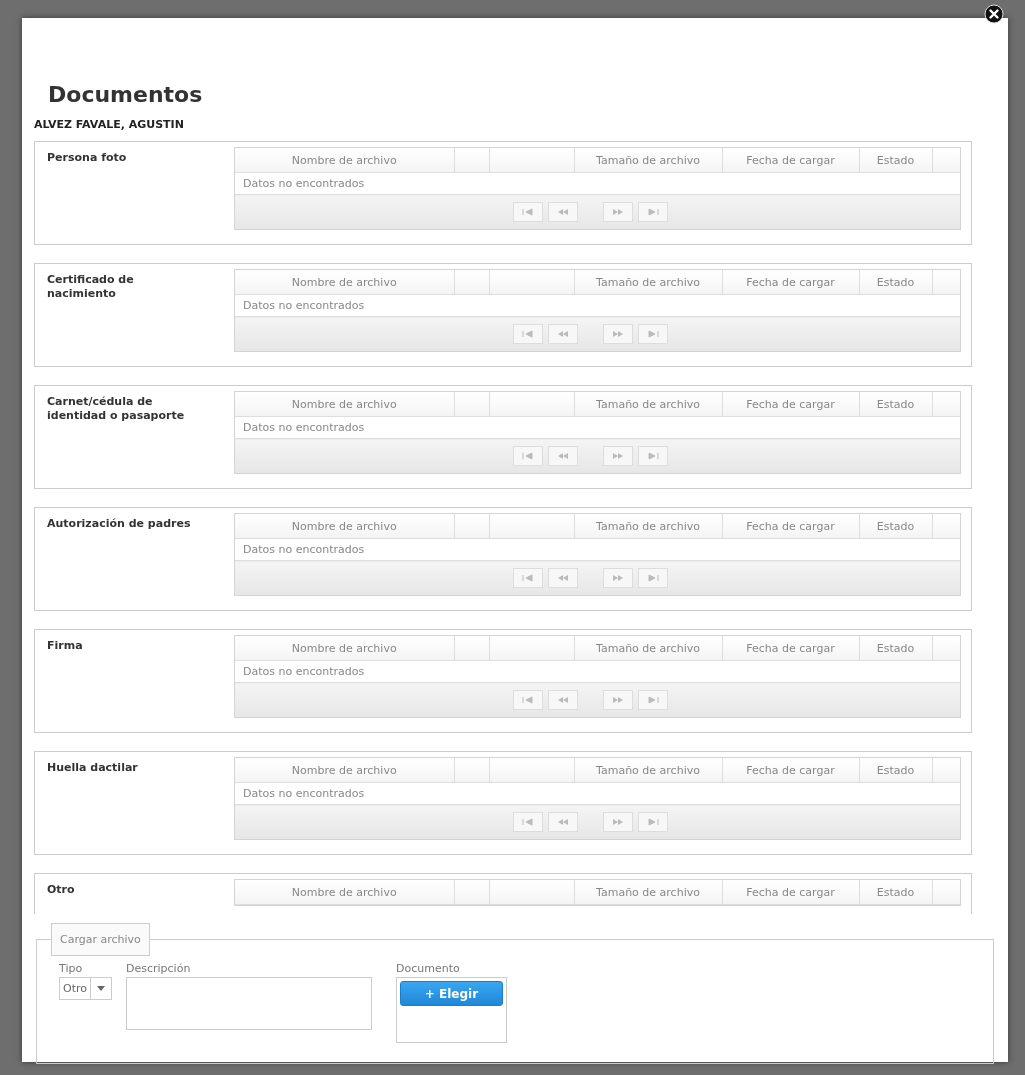  What do you see at coordinates (451, 993) in the screenshot?
I see `choose-button: + Elegir` at bounding box center [451, 993].